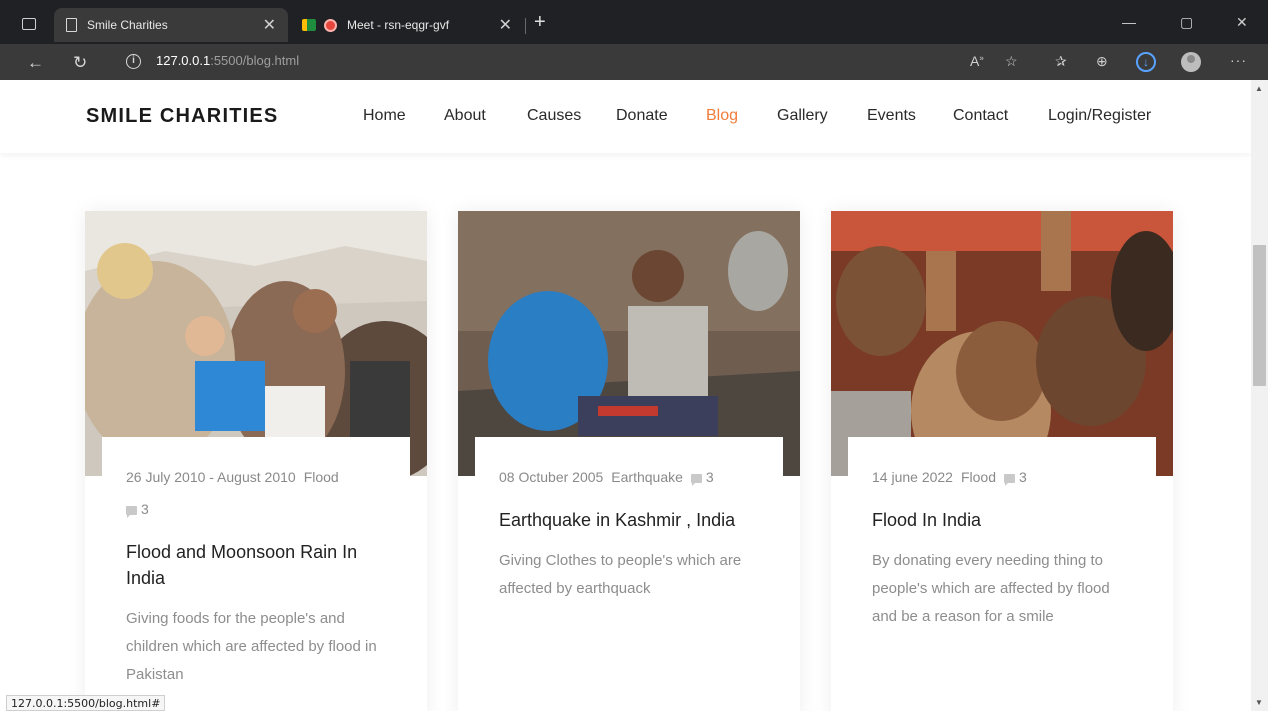 The height and width of the screenshot is (711, 1268). Describe the element at coordinates (802, 116) in the screenshot. I see `nav-gallery: Gallery` at that location.